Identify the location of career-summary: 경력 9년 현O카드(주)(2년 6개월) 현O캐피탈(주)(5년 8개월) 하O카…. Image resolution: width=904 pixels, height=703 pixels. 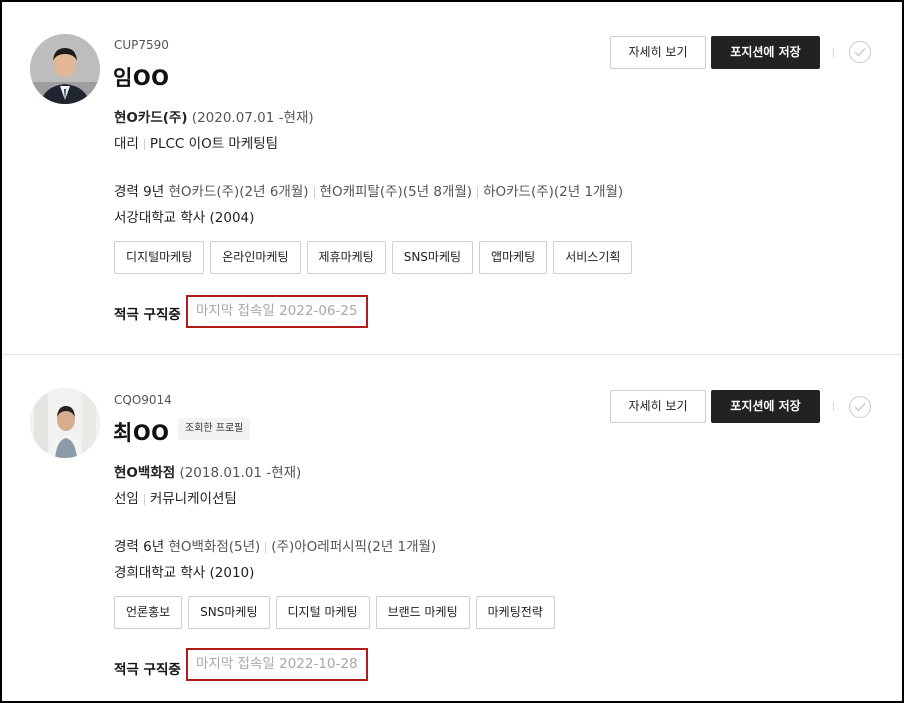
(368, 190).